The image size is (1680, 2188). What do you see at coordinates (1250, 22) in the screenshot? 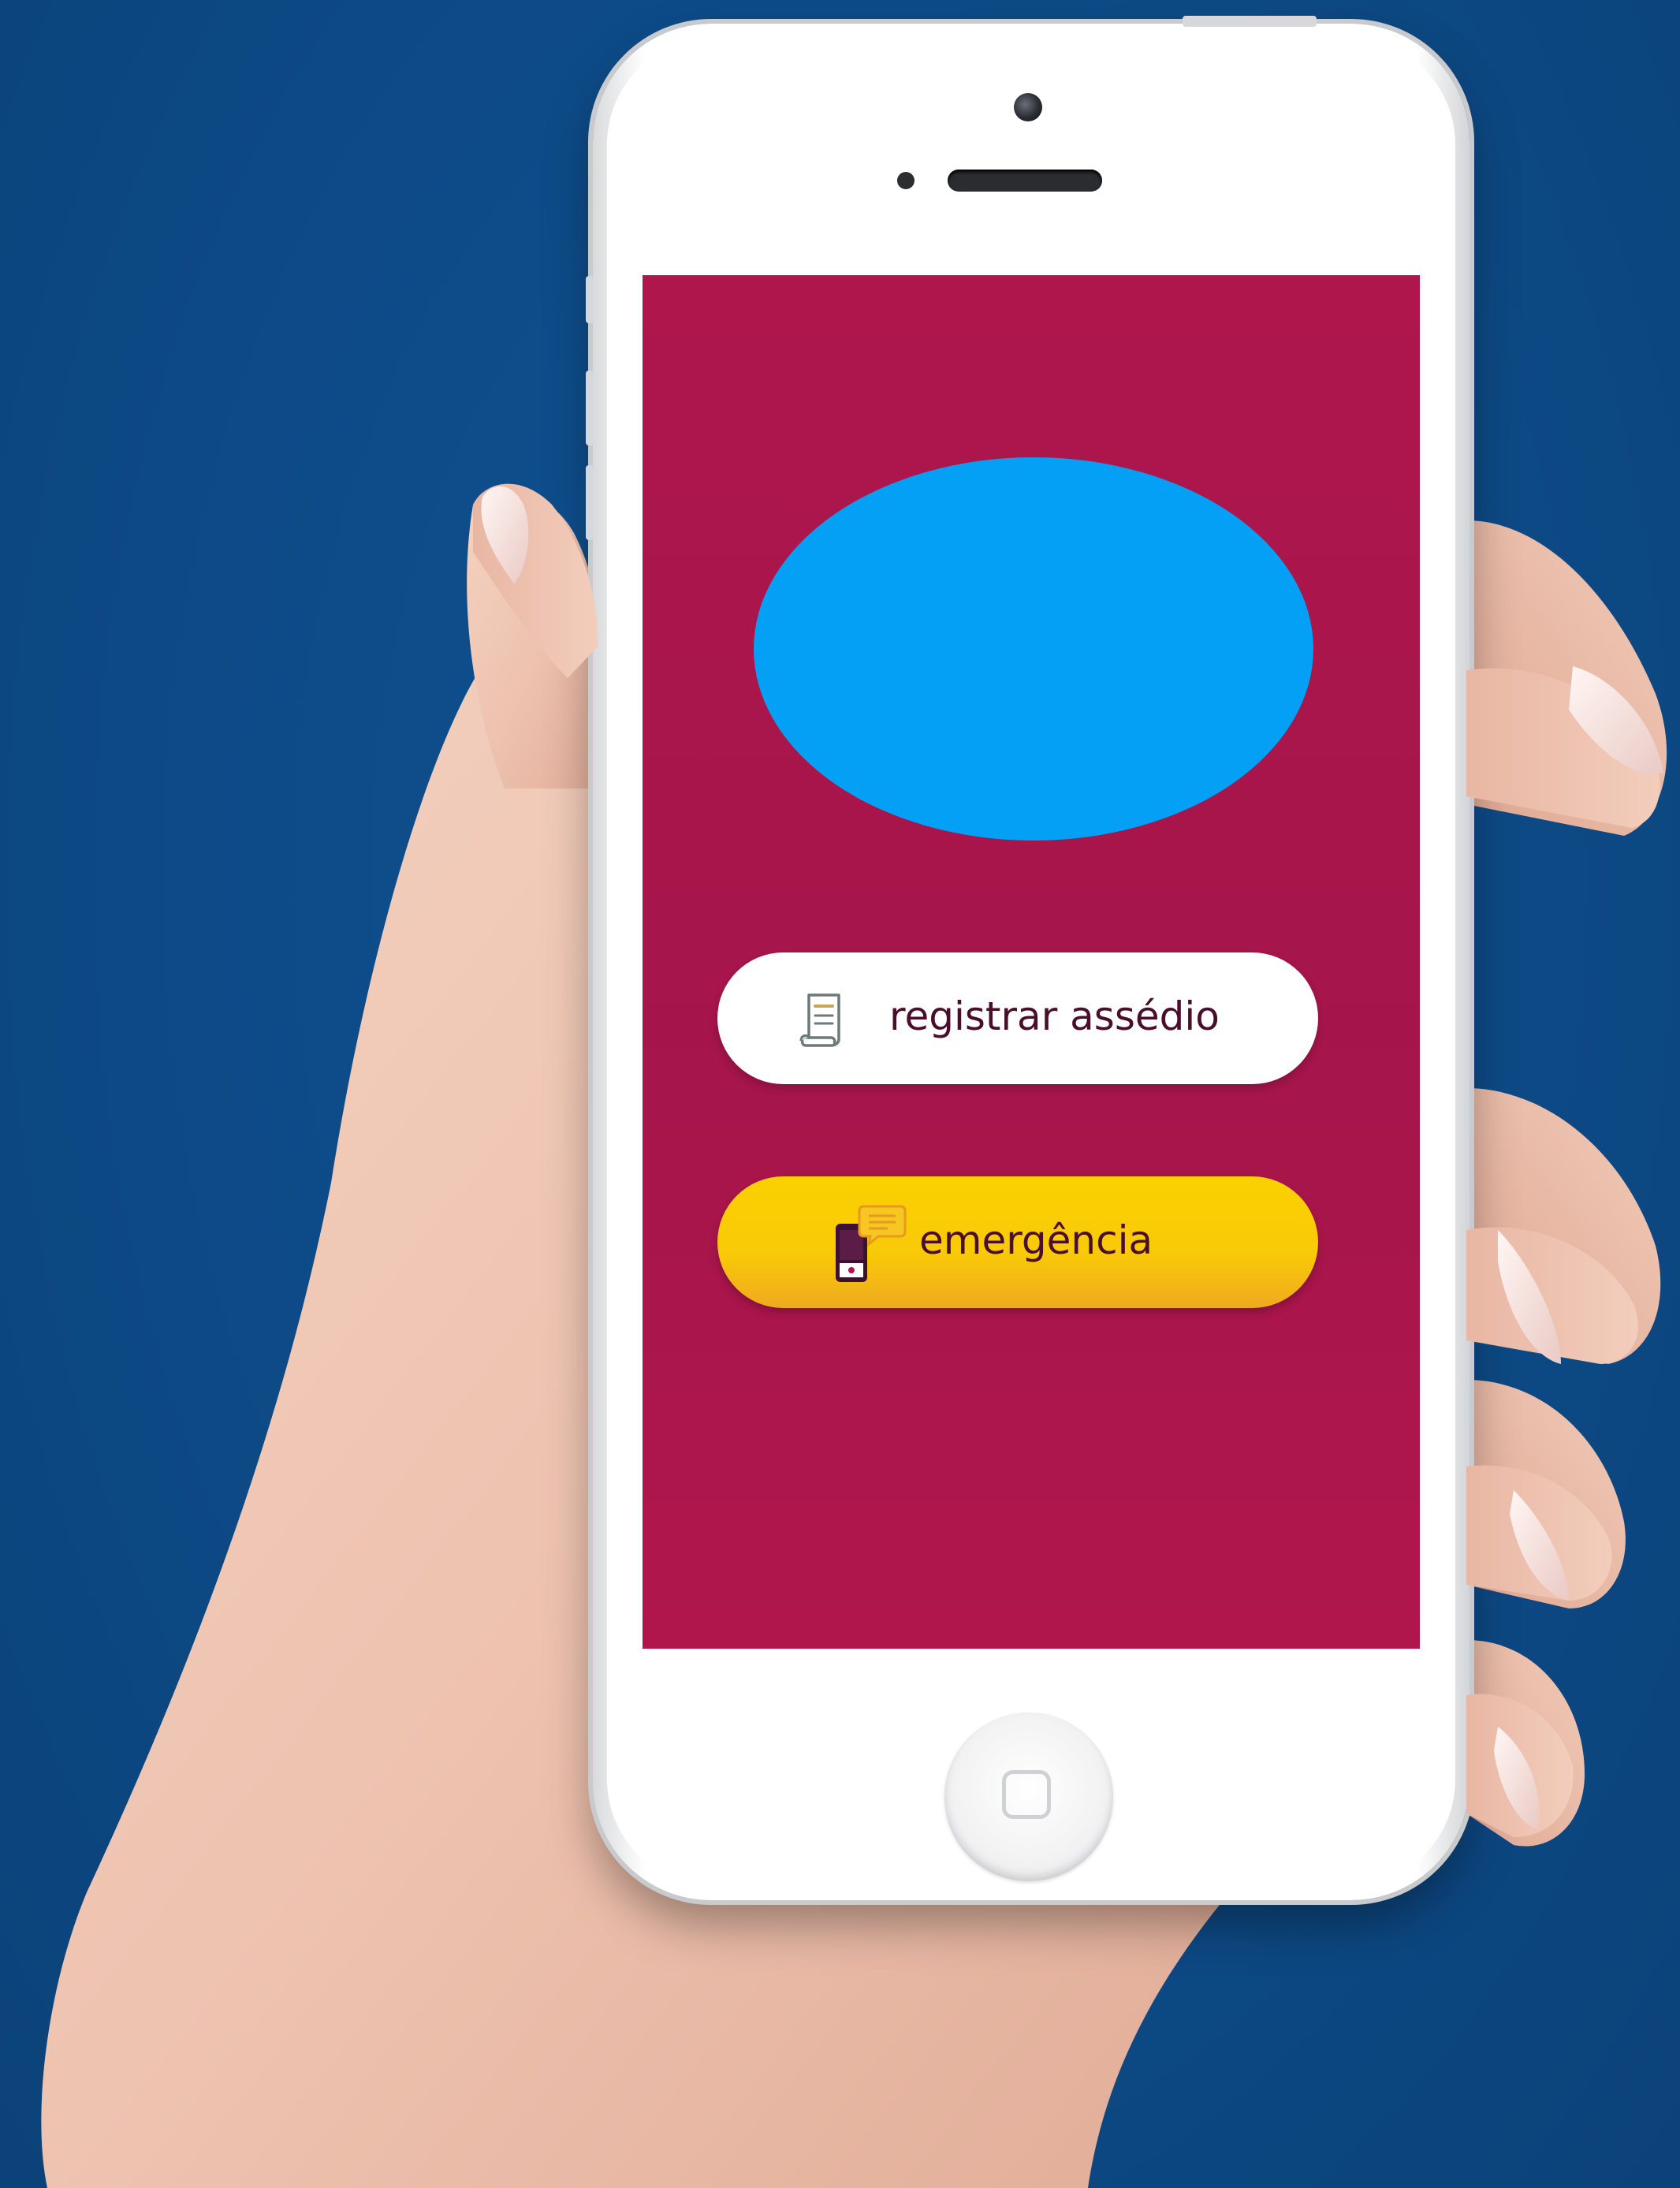
I see `power-button` at bounding box center [1250, 22].